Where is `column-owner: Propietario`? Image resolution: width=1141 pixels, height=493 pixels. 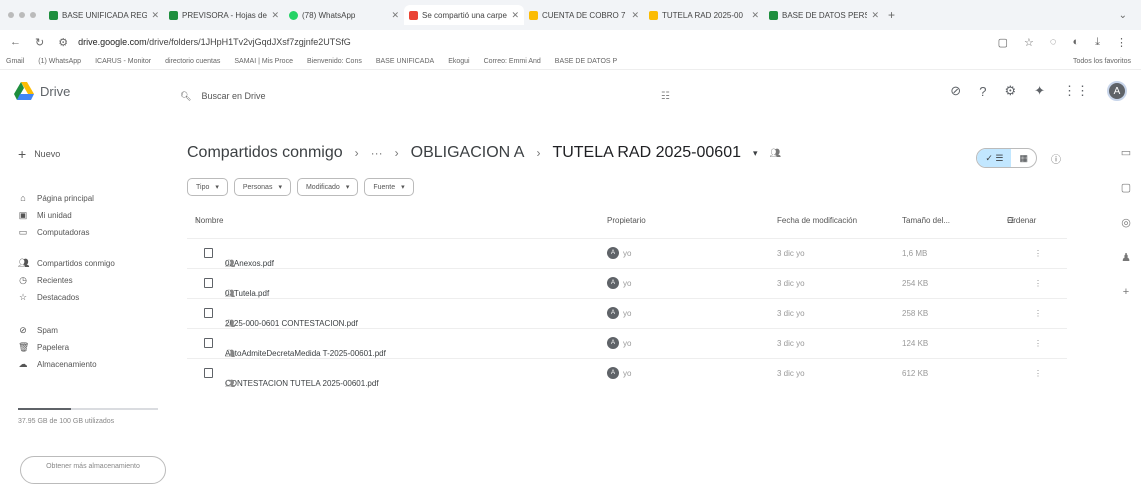 column-owner: Propietario is located at coordinates (626, 220).